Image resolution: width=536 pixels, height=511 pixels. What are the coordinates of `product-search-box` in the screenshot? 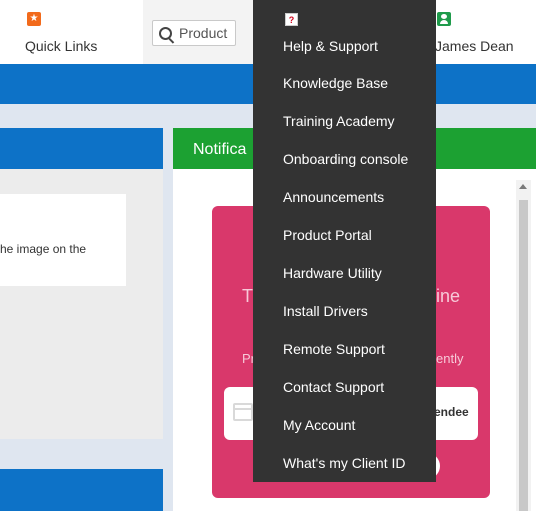 It's located at (194, 33).